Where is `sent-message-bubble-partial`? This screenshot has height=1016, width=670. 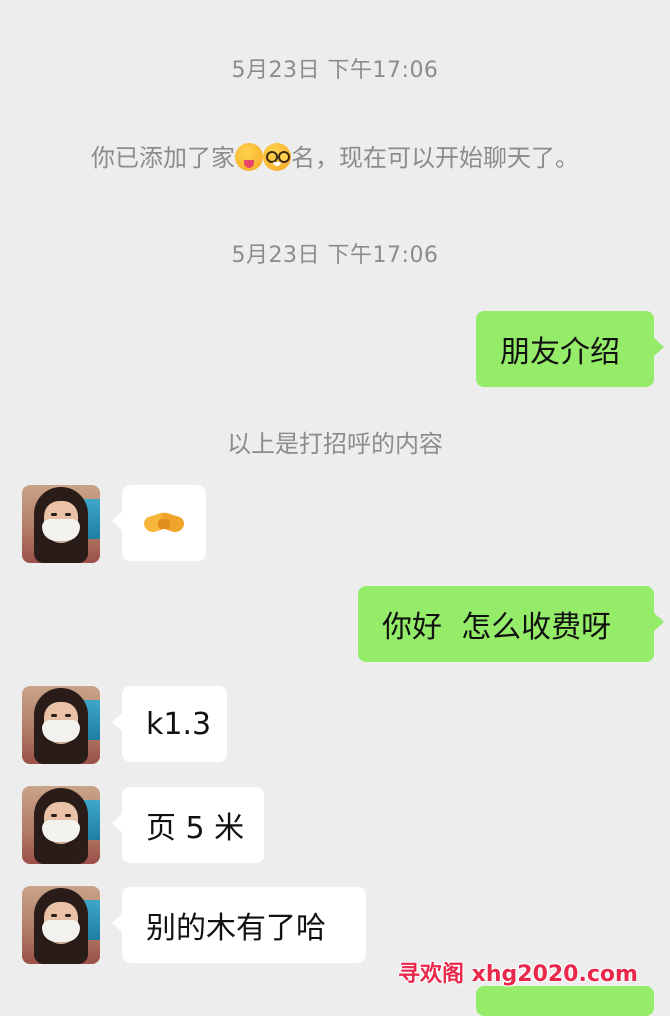 sent-message-bubble-partial is located at coordinates (565, 1001).